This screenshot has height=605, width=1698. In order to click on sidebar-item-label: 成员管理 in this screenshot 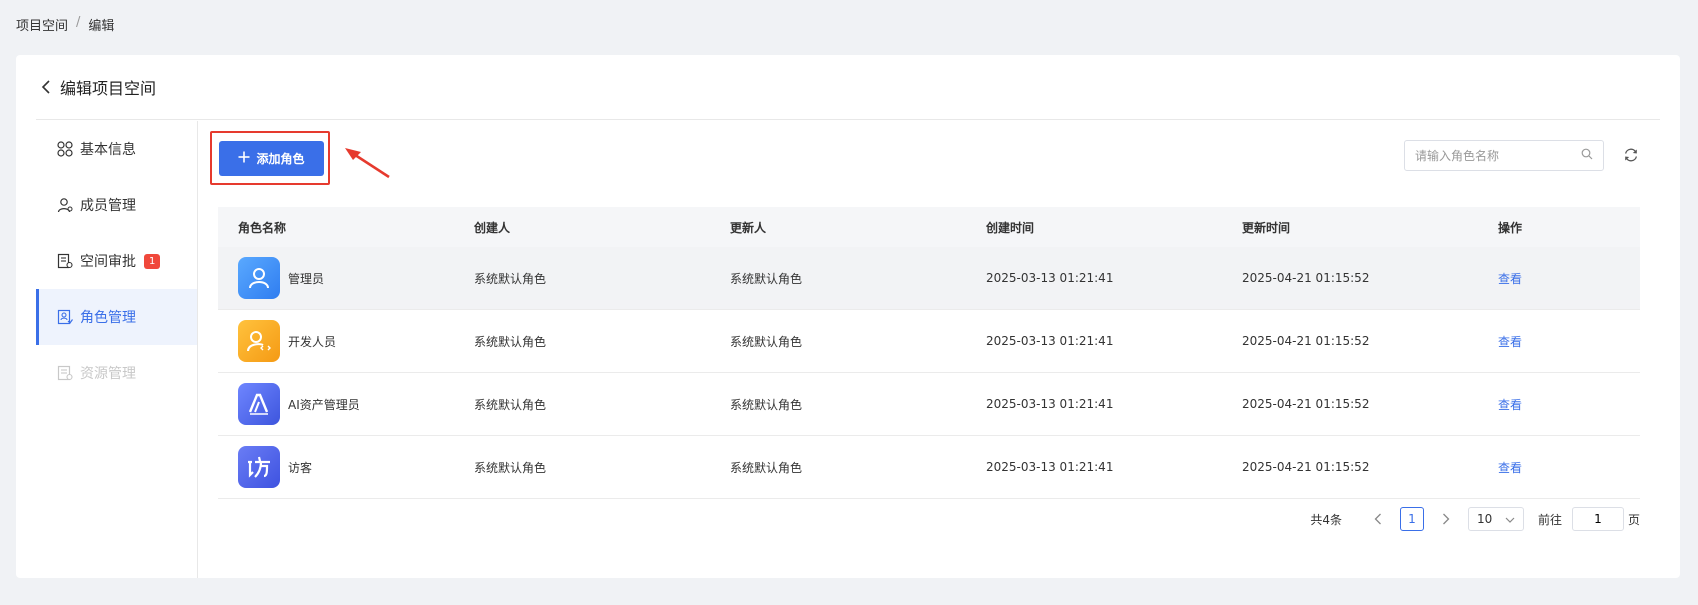, I will do `click(108, 206)`.